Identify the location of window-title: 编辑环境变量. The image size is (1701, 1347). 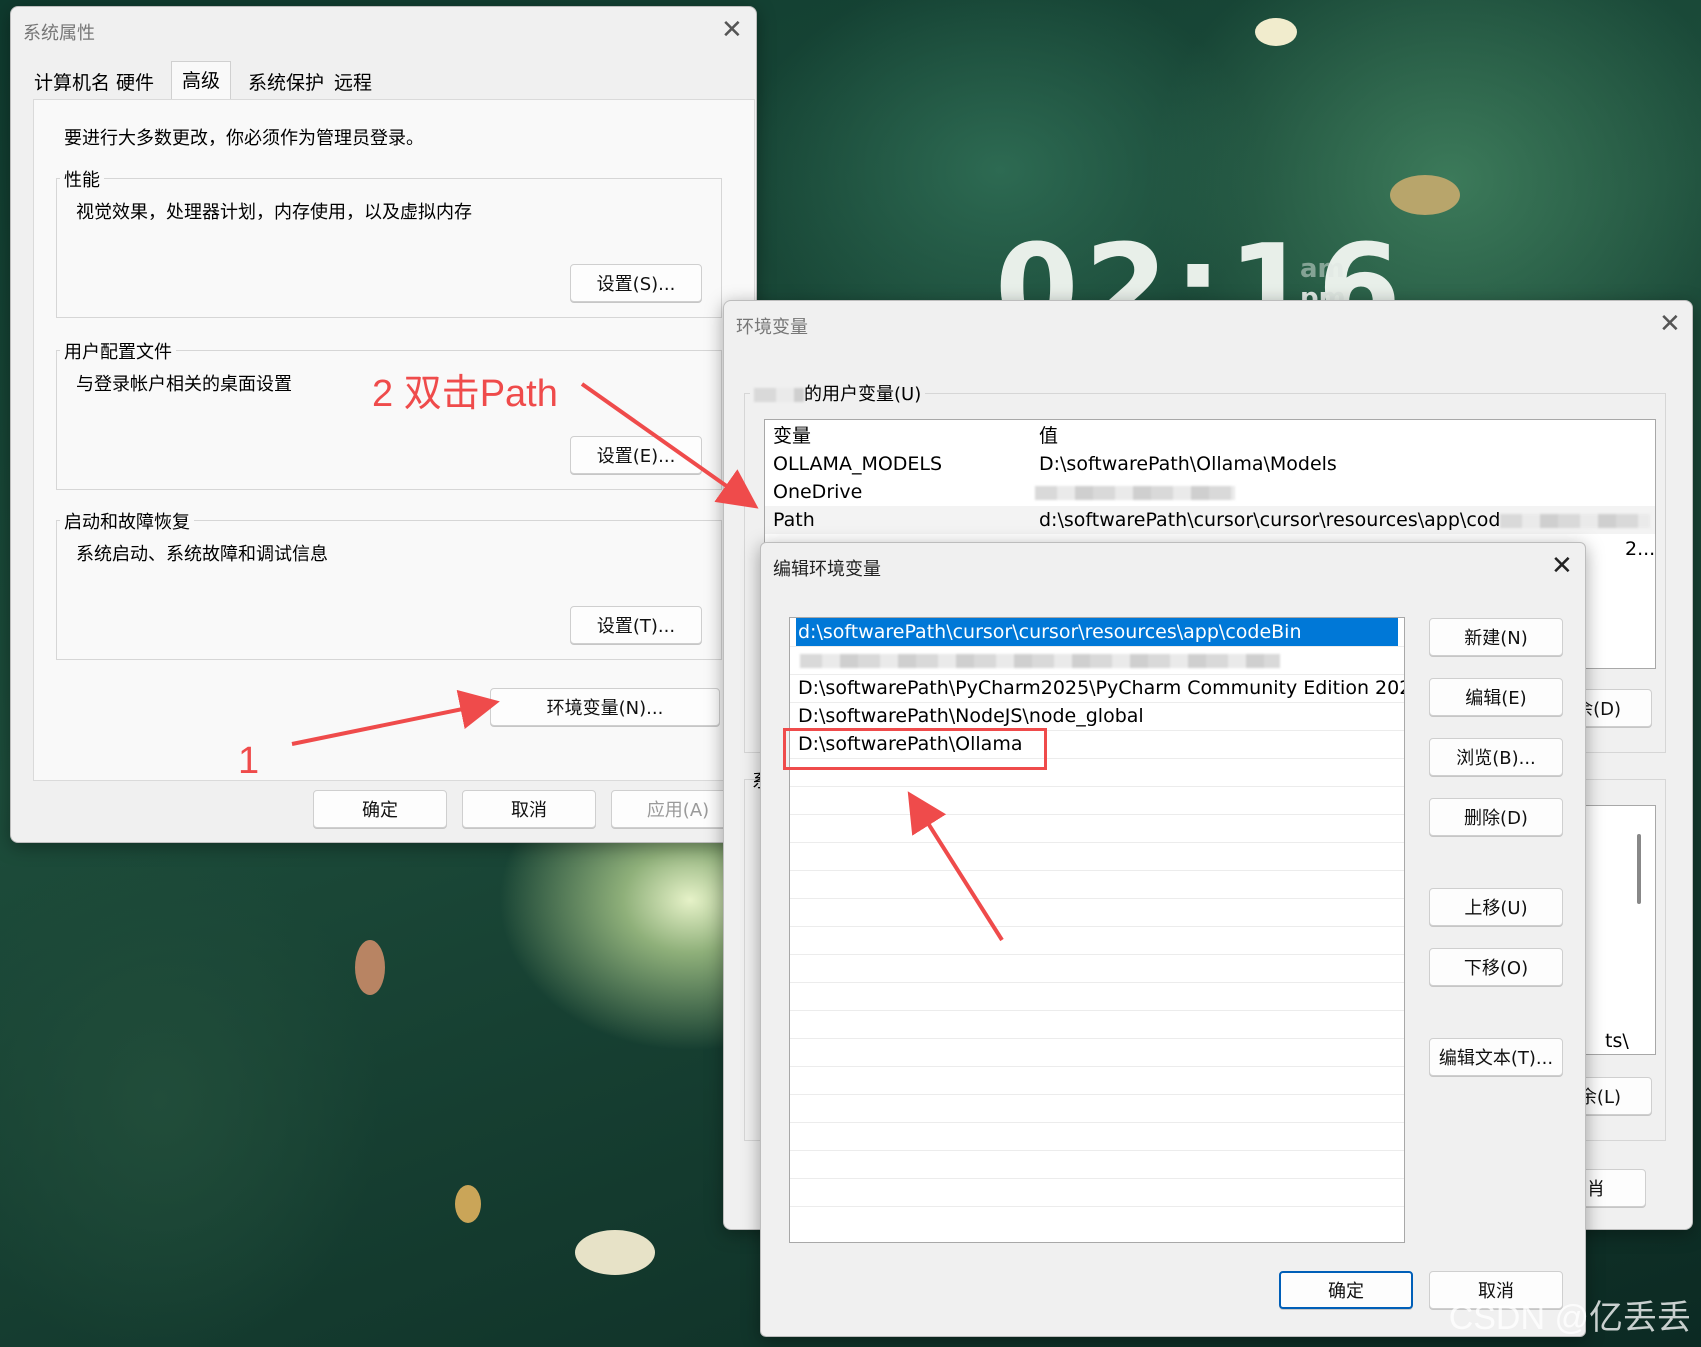
(827, 569).